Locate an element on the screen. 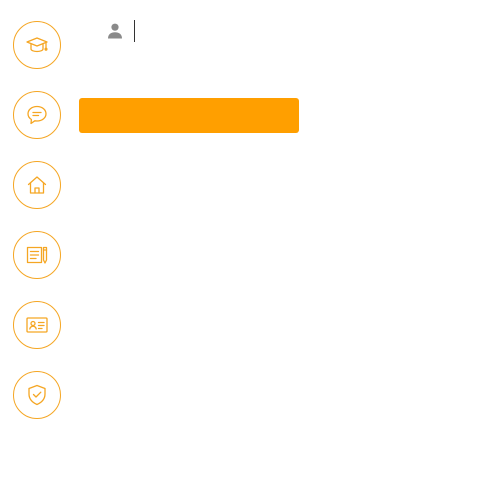 The height and width of the screenshot is (500, 500). sidebar-item-profile is located at coordinates (37, 325).